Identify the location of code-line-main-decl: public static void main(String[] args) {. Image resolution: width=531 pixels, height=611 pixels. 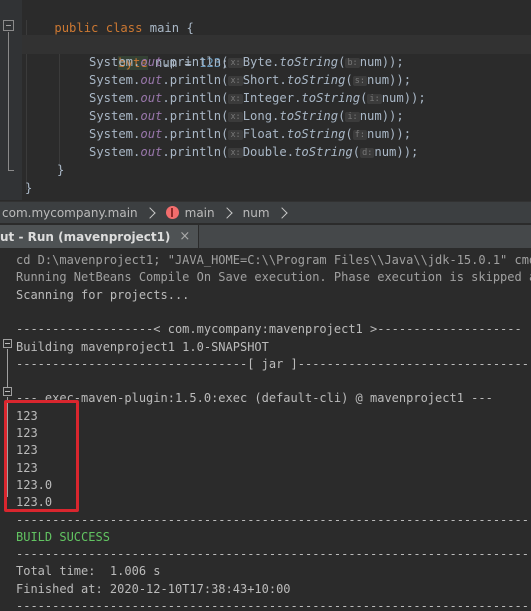
(218, 34).